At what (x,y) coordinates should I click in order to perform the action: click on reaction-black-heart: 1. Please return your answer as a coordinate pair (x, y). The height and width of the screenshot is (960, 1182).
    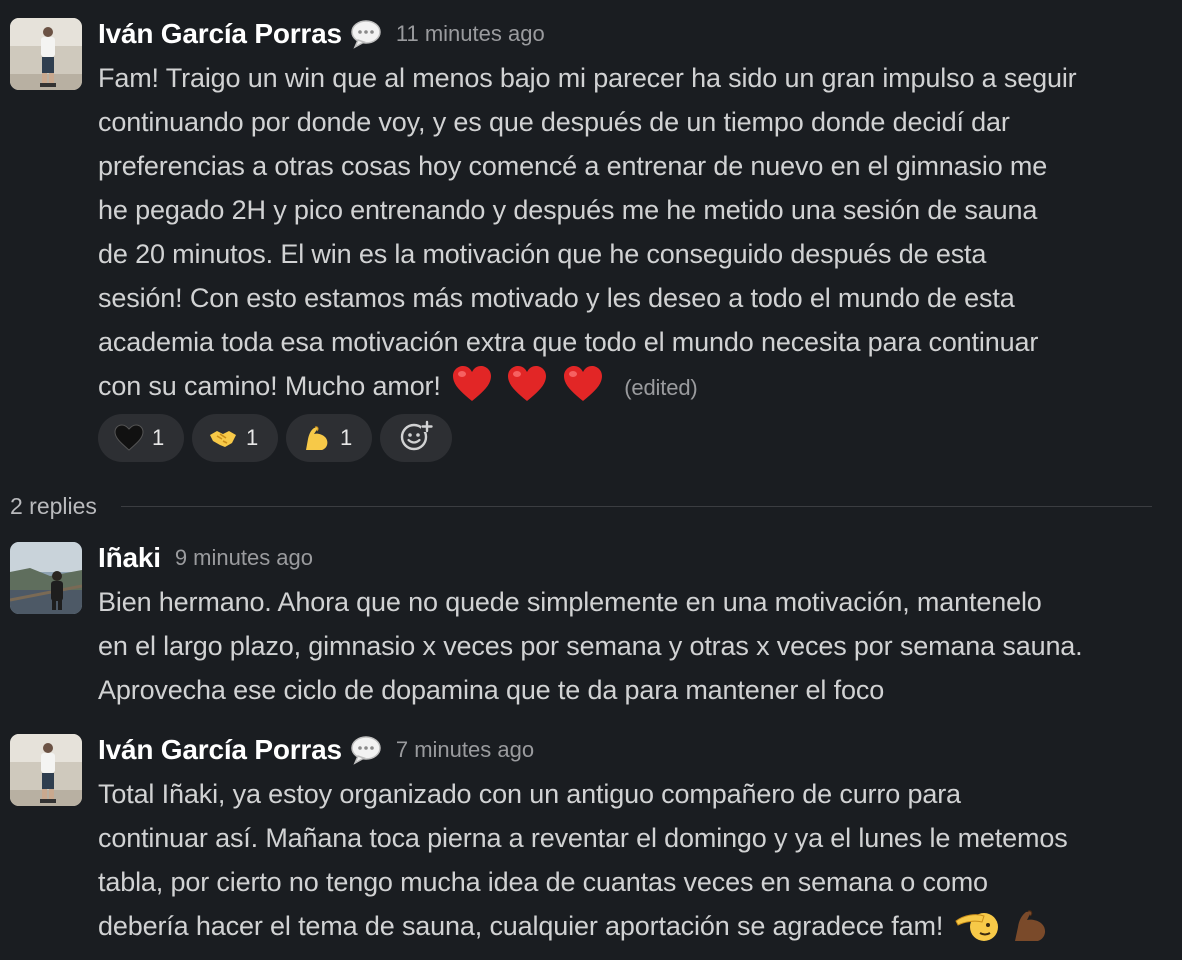
    Looking at the image, I should click on (141, 438).